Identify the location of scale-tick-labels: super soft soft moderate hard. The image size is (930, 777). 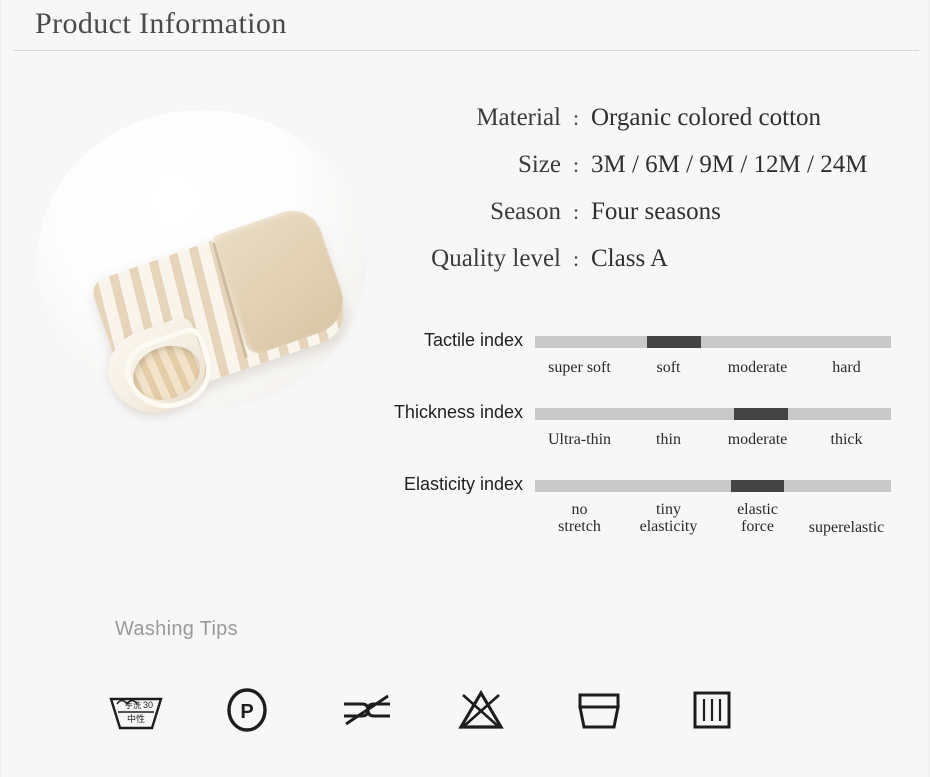
(713, 368).